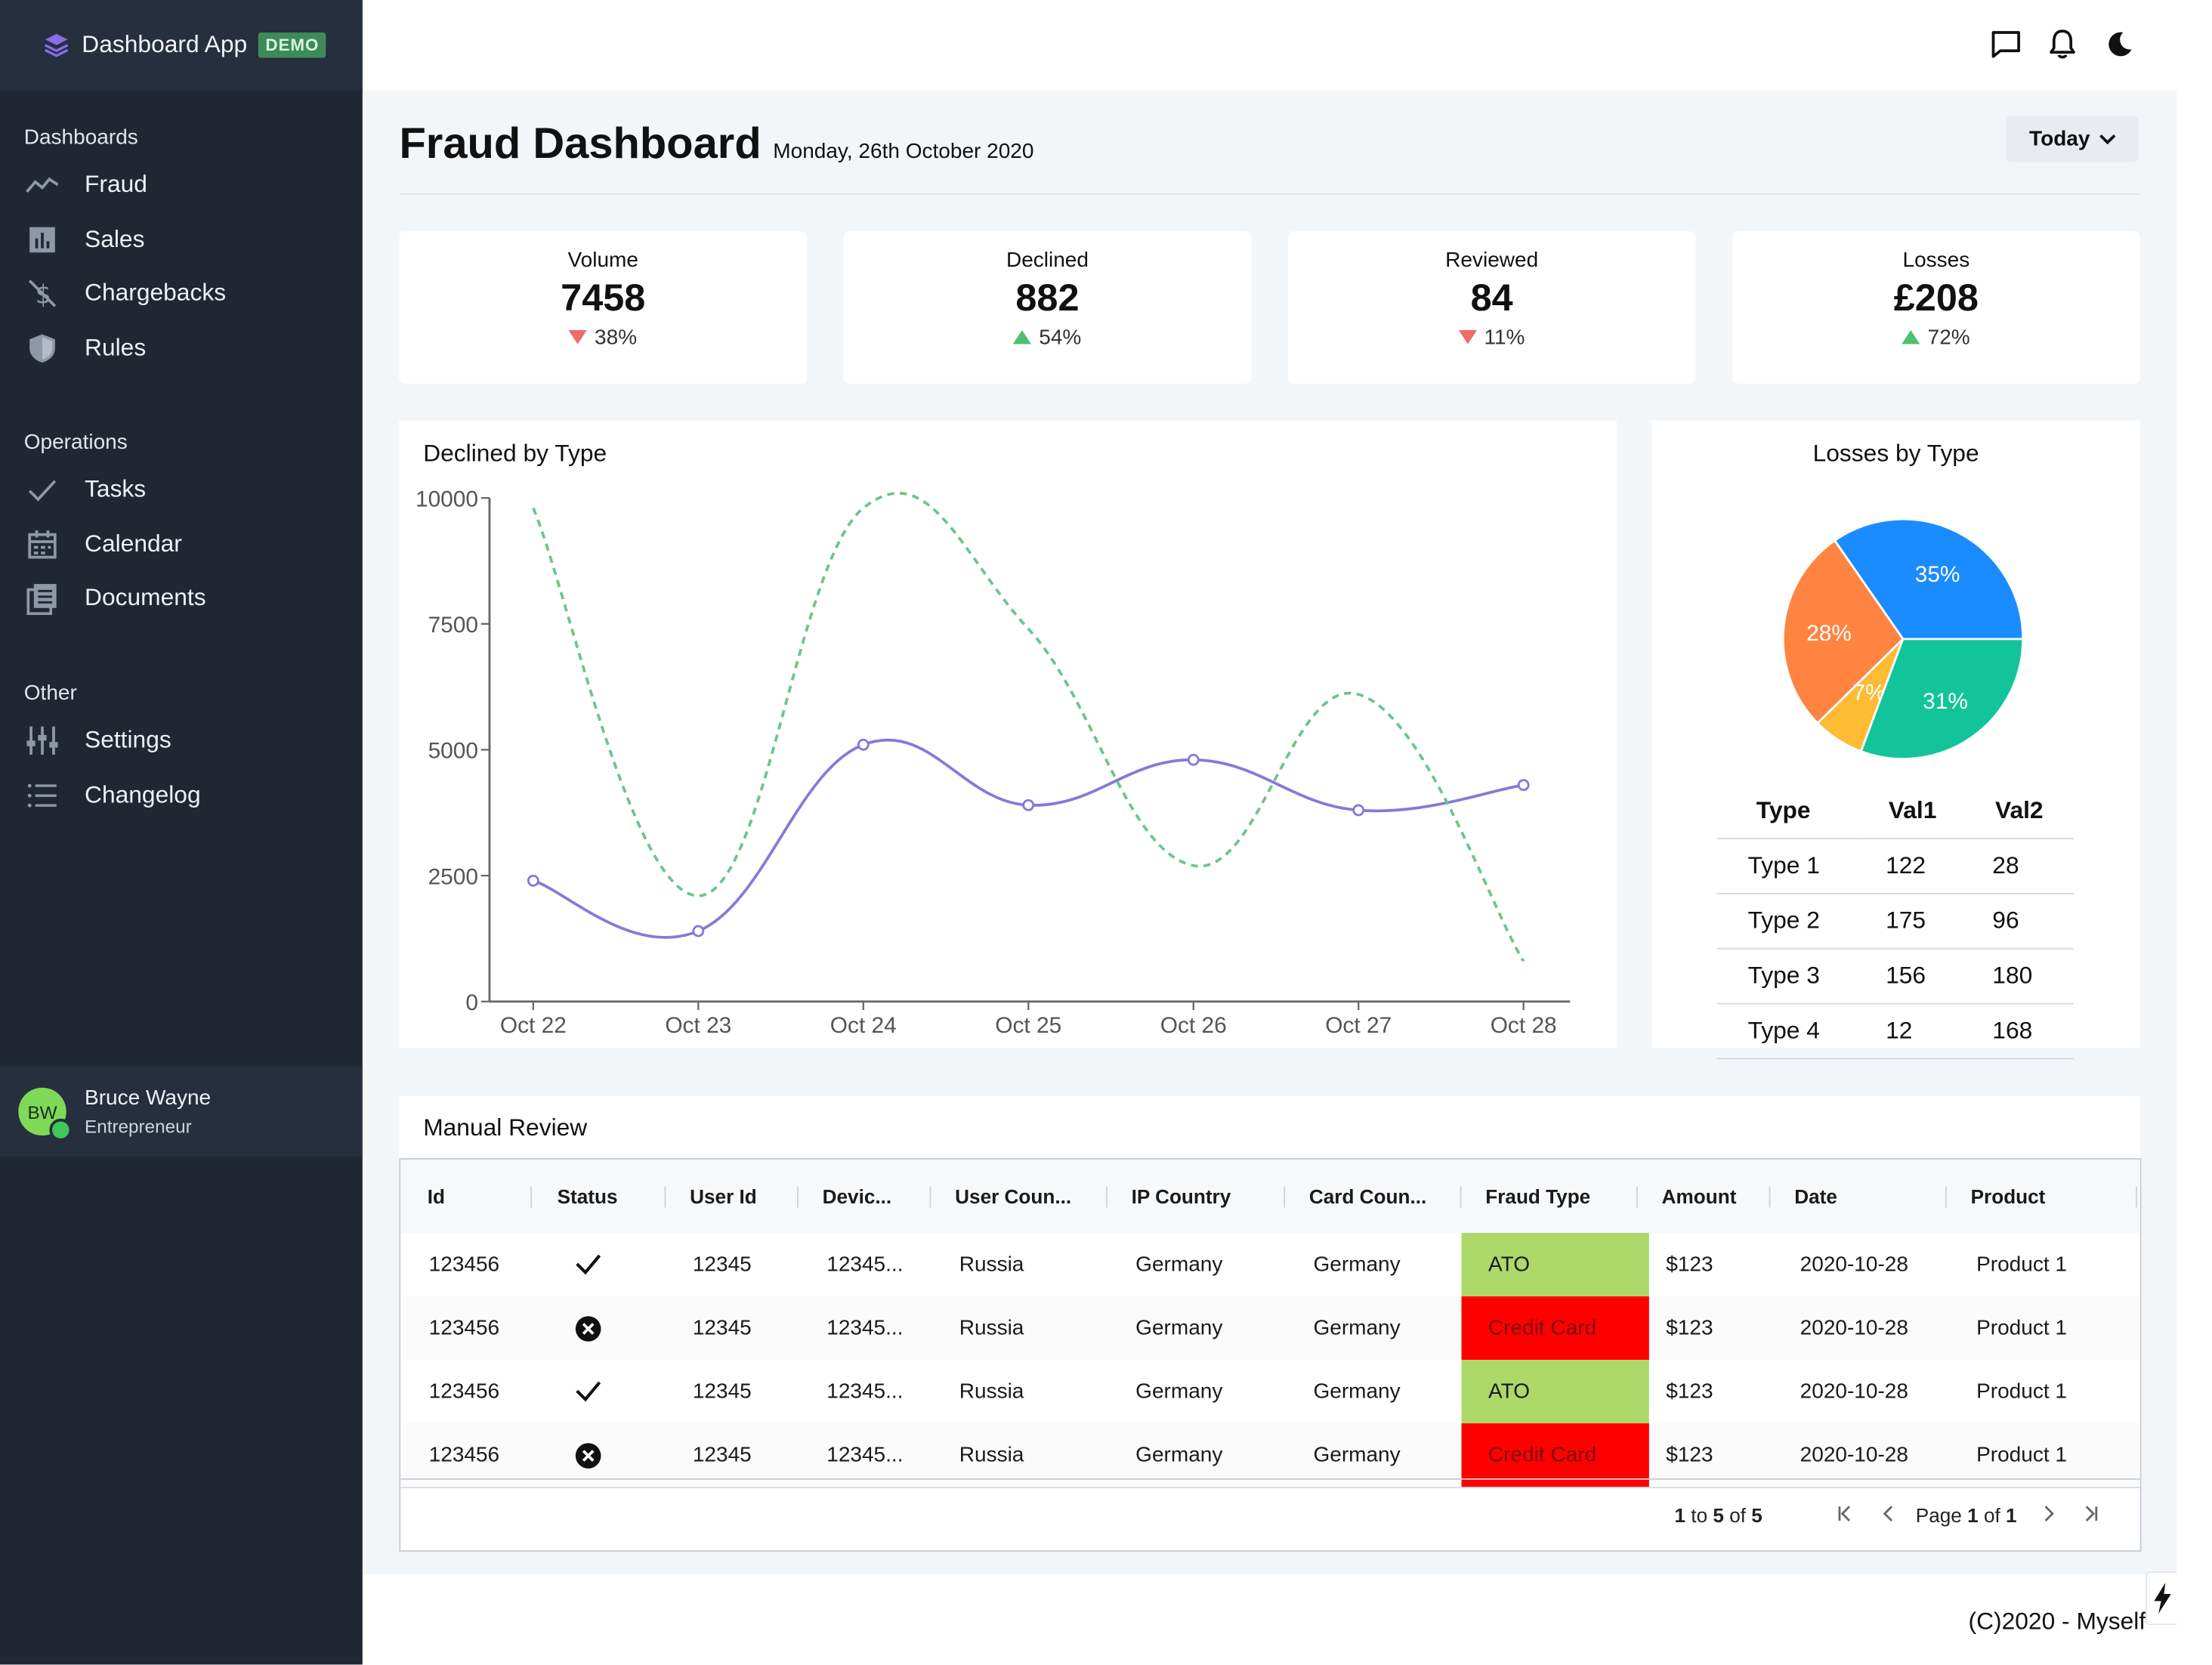 This screenshot has width=2212, height=1665. I want to click on table-header: Val2, so click(2019, 811).